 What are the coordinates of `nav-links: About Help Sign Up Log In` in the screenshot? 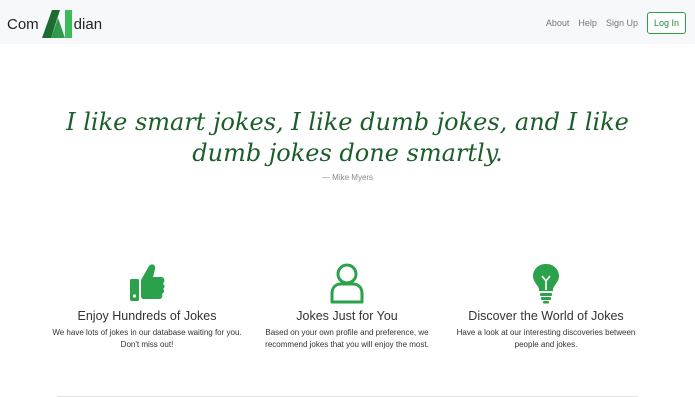 It's located at (616, 22).